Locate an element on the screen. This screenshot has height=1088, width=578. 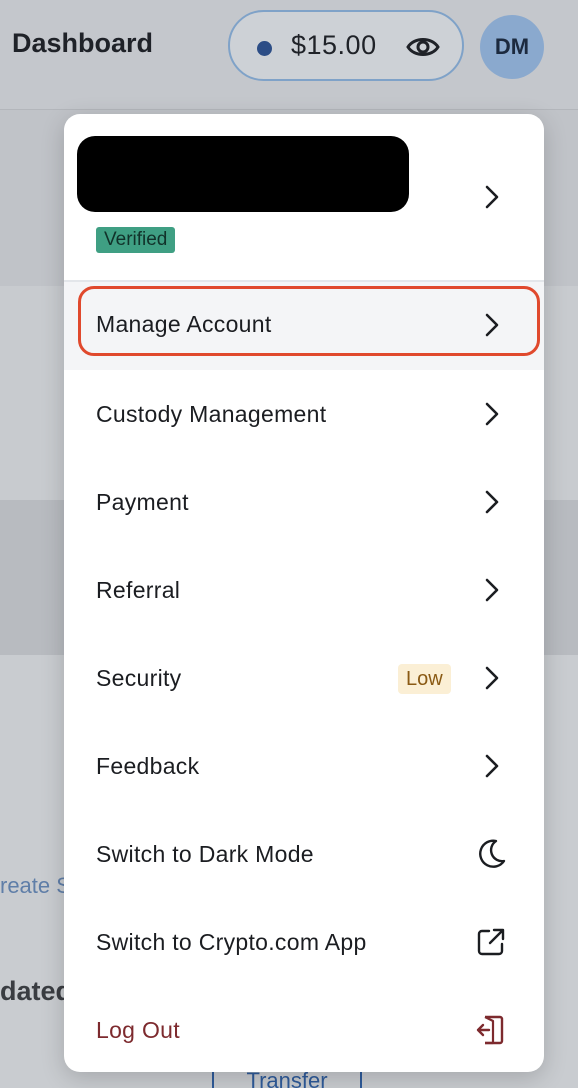
menu-item-feedback: Feedback is located at coordinates (304, 766).